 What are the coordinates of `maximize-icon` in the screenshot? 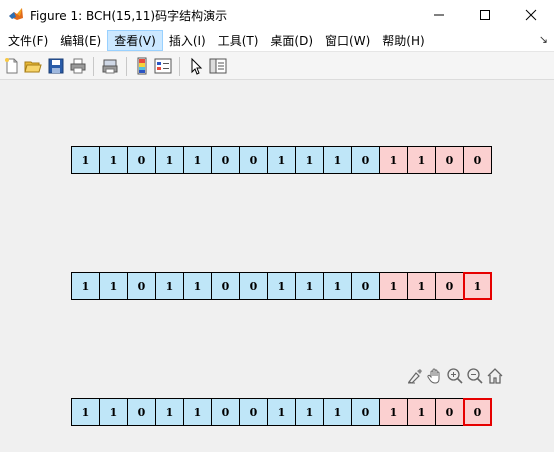 It's located at (485, 15).